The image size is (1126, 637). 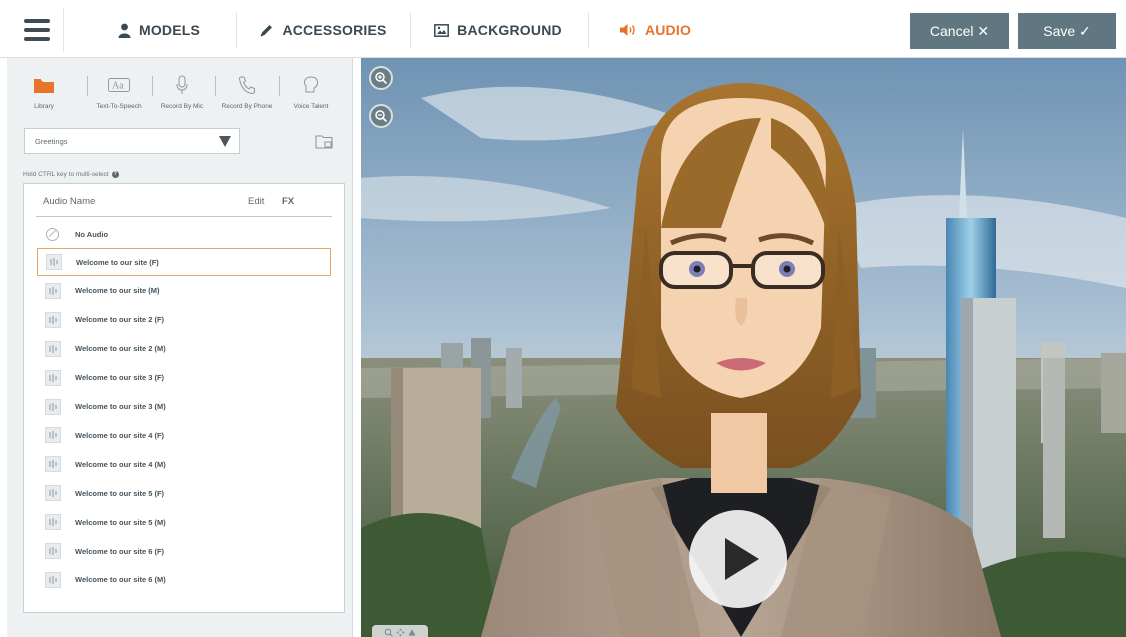 I want to click on zoom-in-button, so click(x=381, y=78).